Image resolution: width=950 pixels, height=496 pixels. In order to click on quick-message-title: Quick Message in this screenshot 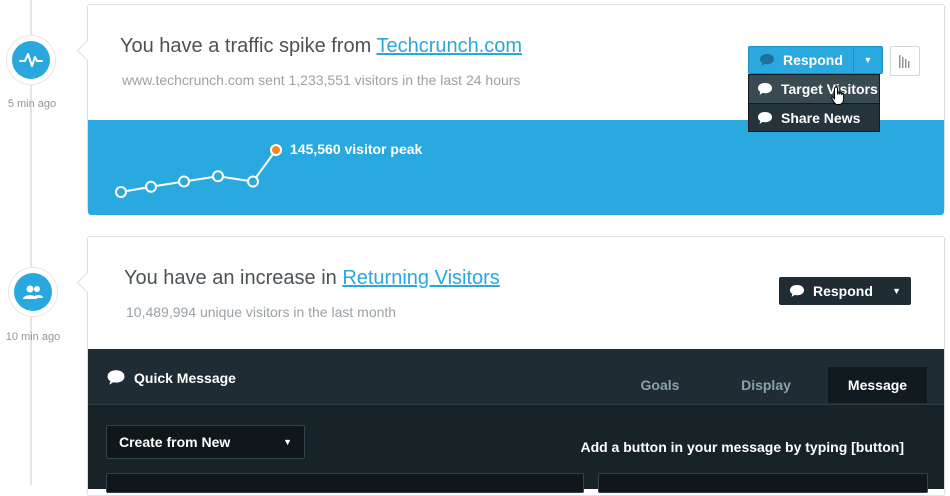, I will do `click(171, 377)`.